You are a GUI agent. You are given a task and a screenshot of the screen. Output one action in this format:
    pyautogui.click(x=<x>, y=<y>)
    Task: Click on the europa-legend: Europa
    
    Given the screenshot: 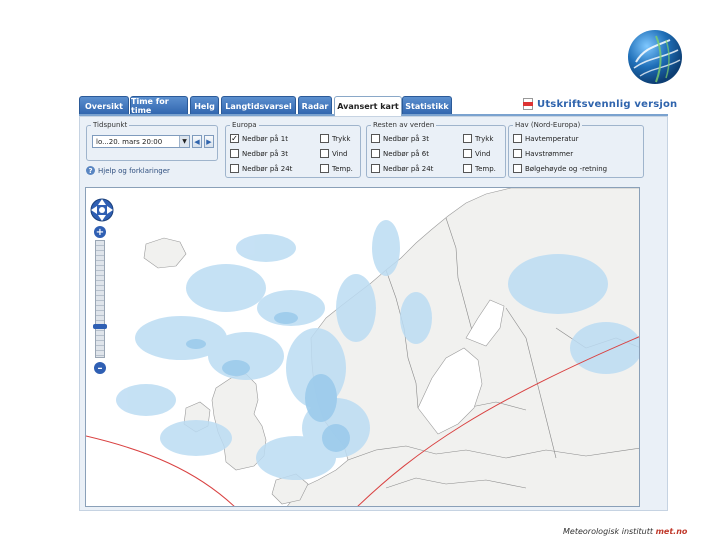 What is the action you would take?
    pyautogui.click(x=244, y=125)
    